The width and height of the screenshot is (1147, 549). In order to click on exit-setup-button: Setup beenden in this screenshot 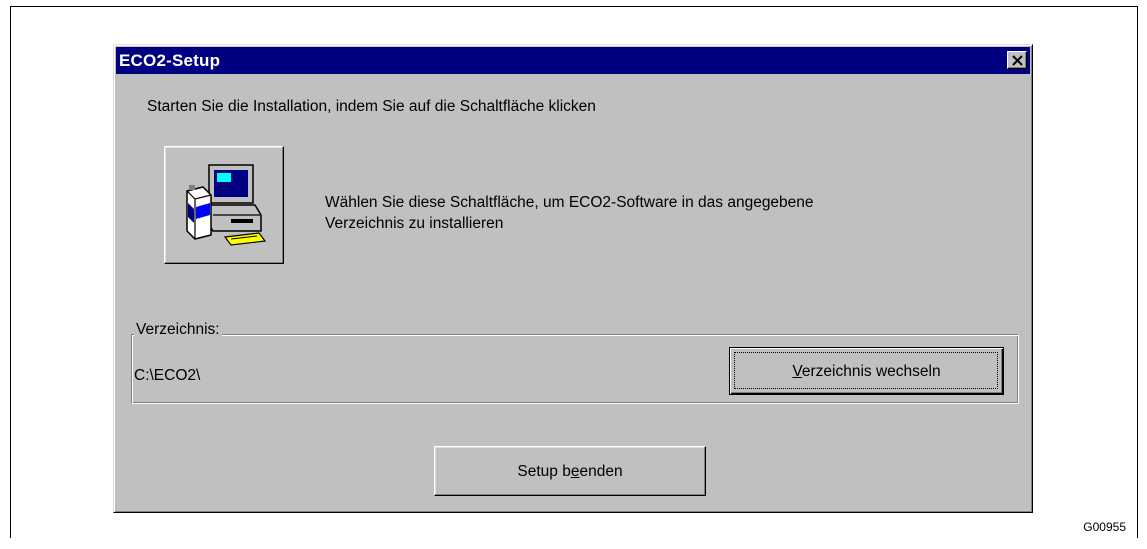, I will do `click(570, 471)`.